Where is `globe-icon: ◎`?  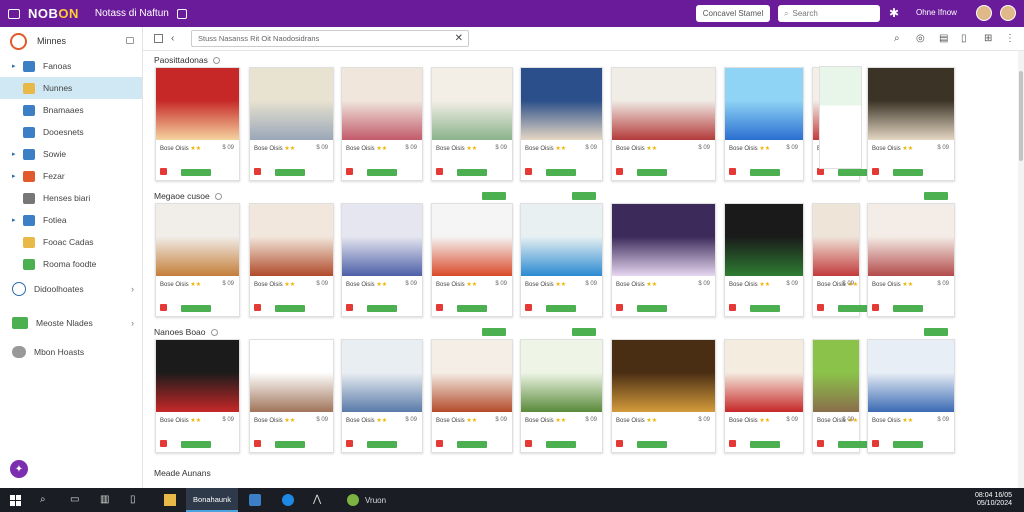
globe-icon: ◎ is located at coordinates (920, 38).